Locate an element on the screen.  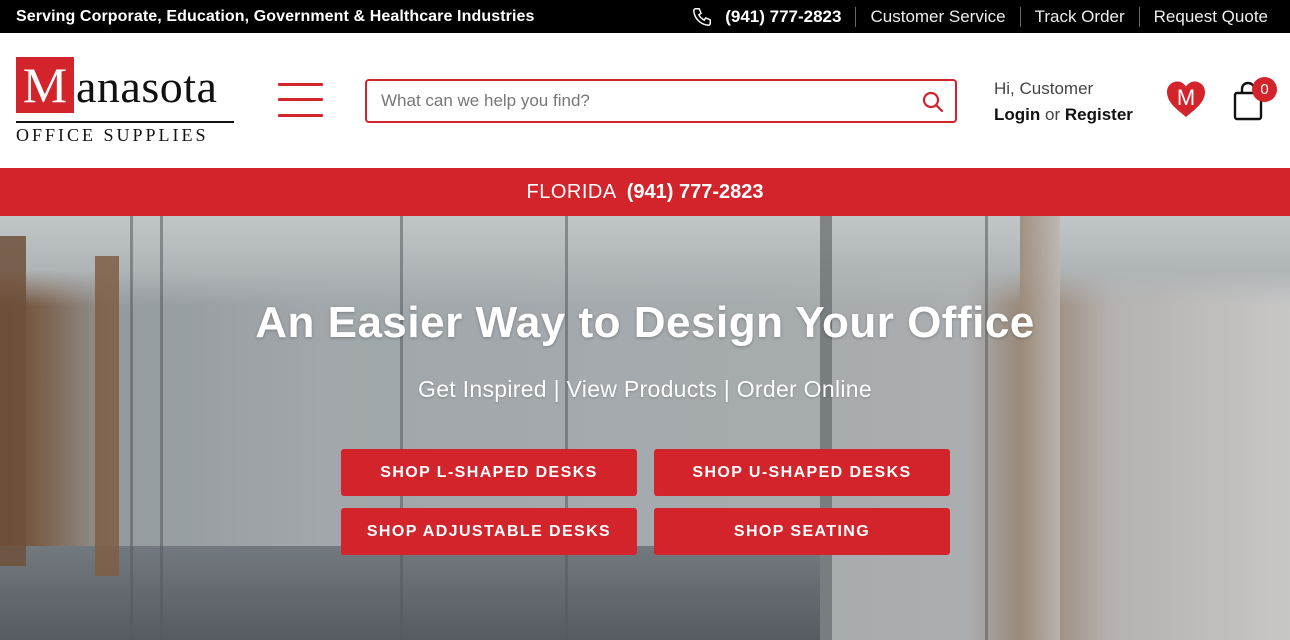
search-icon is located at coordinates (933, 102).